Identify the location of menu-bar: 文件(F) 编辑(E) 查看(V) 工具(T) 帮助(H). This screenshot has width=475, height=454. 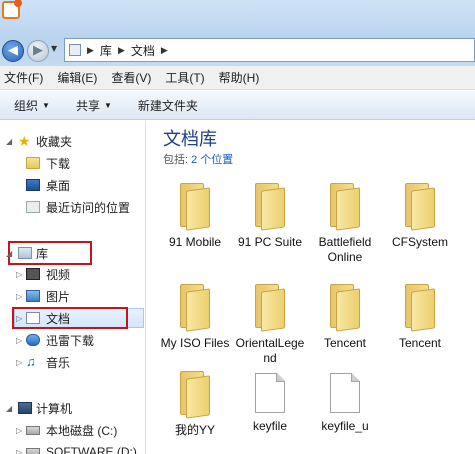
(237, 78).